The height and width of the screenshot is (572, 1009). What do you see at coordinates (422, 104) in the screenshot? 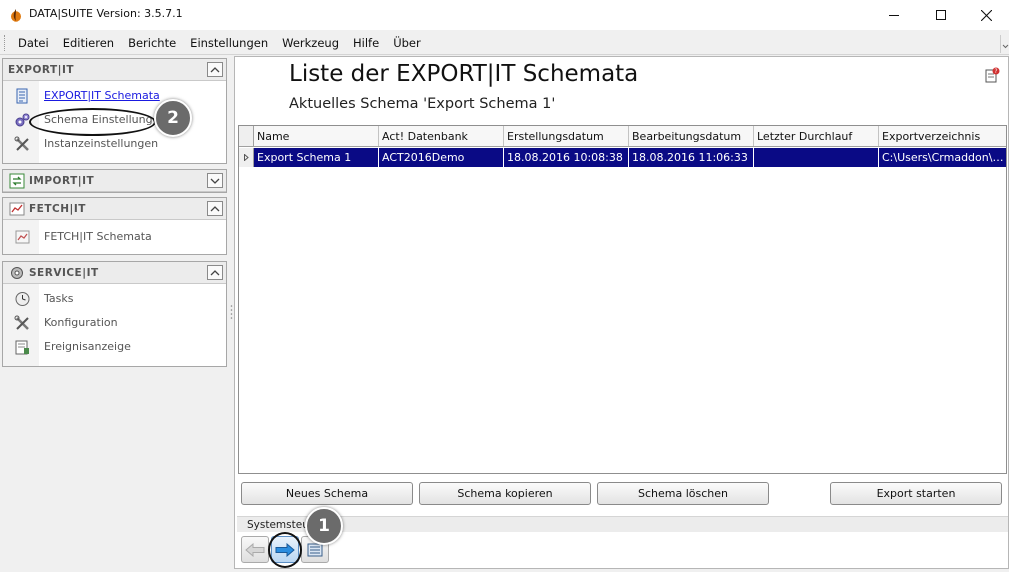
I see `page-subtitle: Aktuelles Schema 'Export Schema 1'` at bounding box center [422, 104].